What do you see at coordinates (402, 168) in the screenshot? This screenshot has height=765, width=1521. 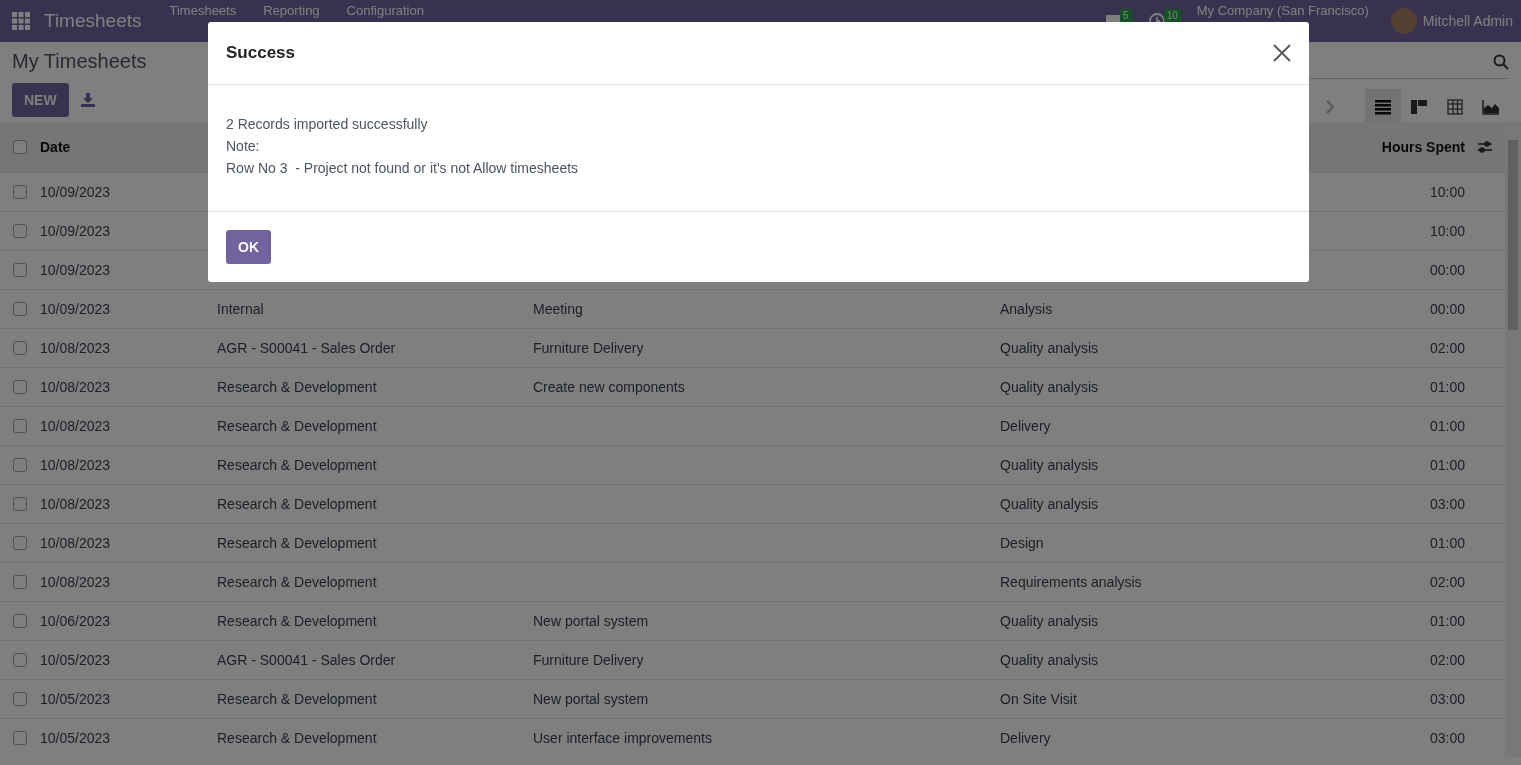 I see `dialog-message: Row No 3 - Project not found or it's not Allow timesheets` at bounding box center [402, 168].